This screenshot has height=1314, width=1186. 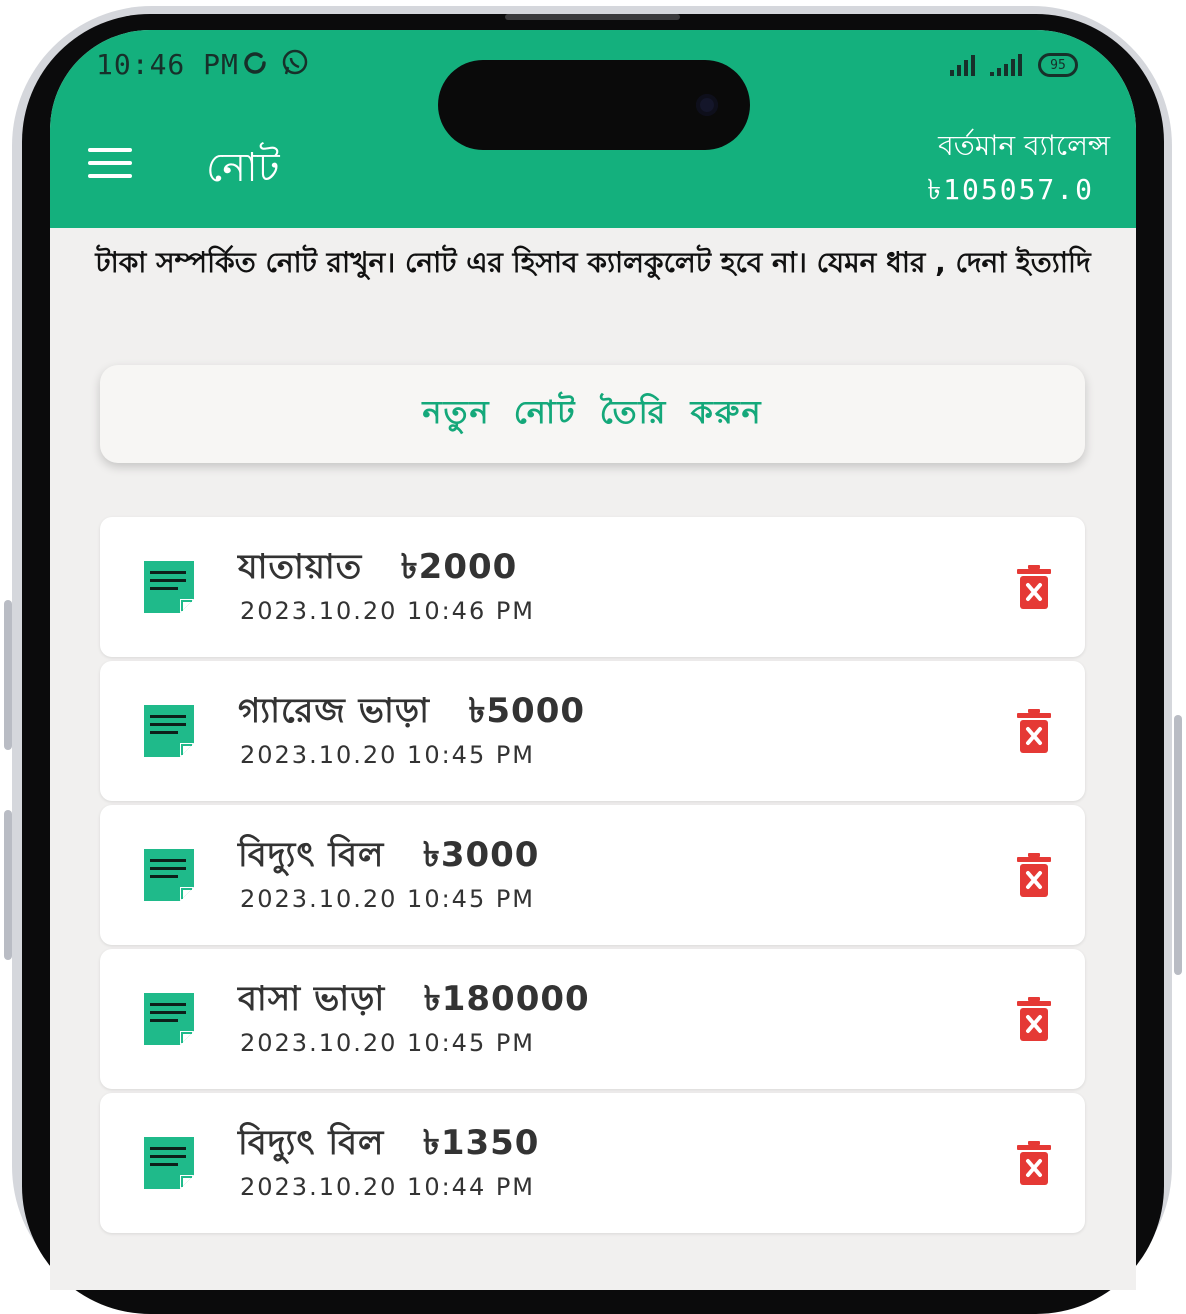 What do you see at coordinates (594, 105) in the screenshot?
I see `dynamic-island` at bounding box center [594, 105].